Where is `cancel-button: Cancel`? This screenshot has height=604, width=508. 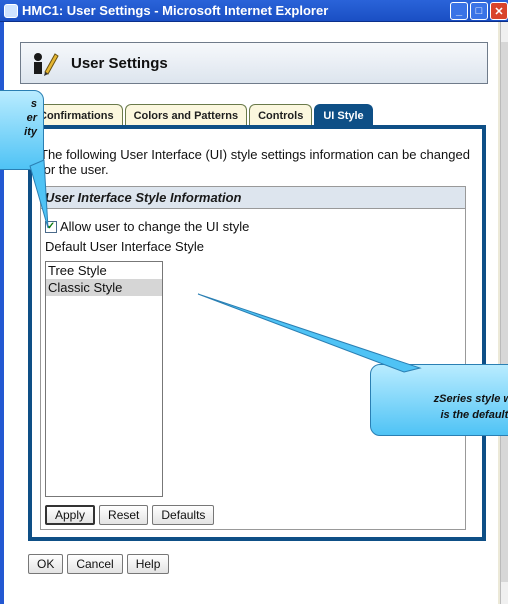
cancel-button: Cancel is located at coordinates (95, 564).